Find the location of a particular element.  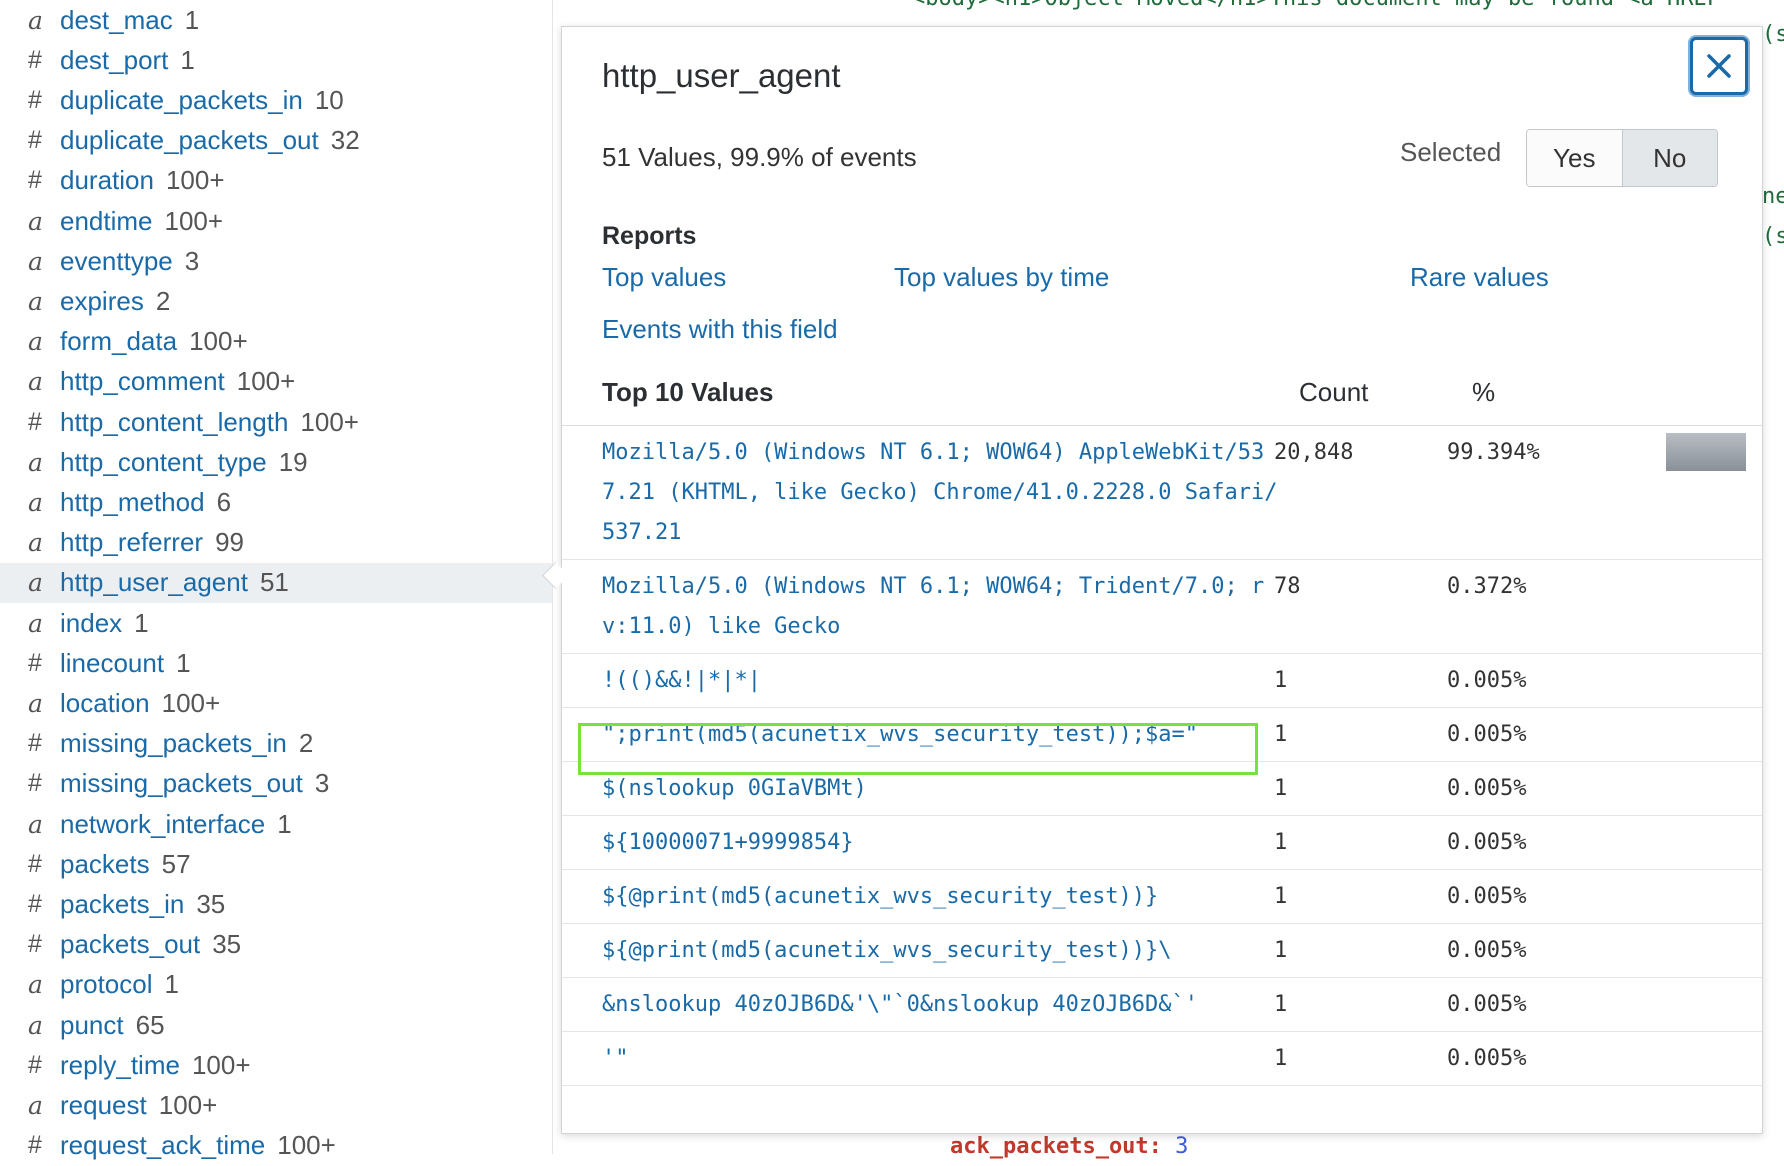

top-value-link: !(()&&!|*|*| is located at coordinates (942, 681).